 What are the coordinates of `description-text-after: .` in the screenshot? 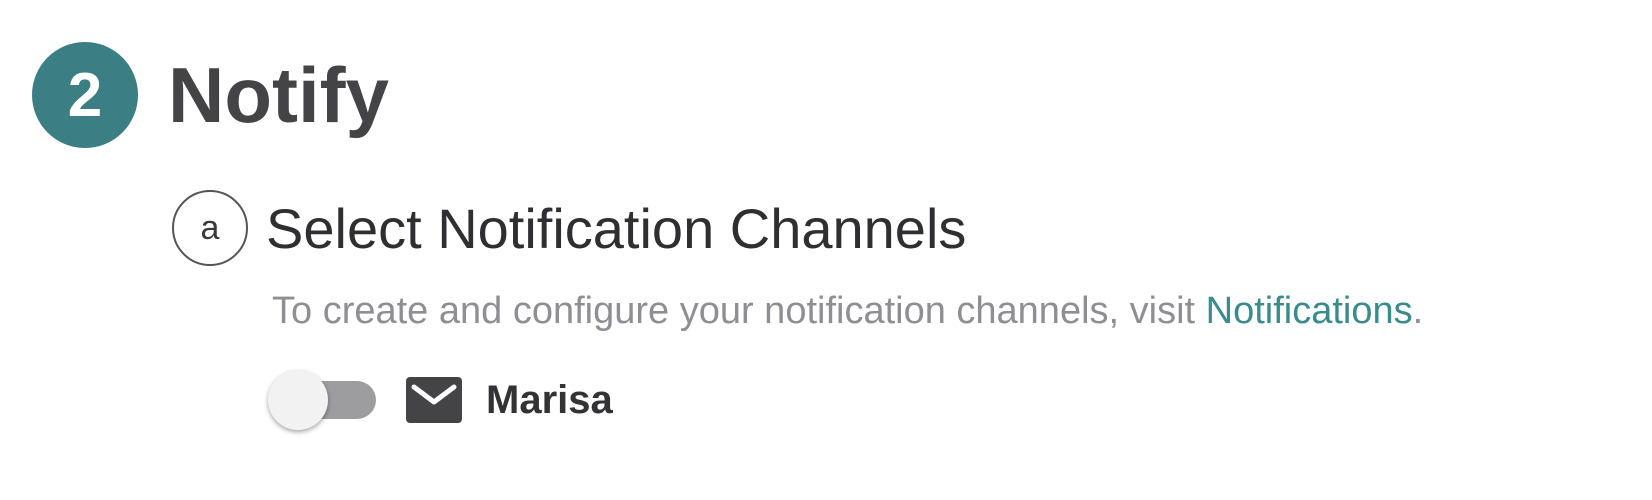 It's located at (1418, 311).